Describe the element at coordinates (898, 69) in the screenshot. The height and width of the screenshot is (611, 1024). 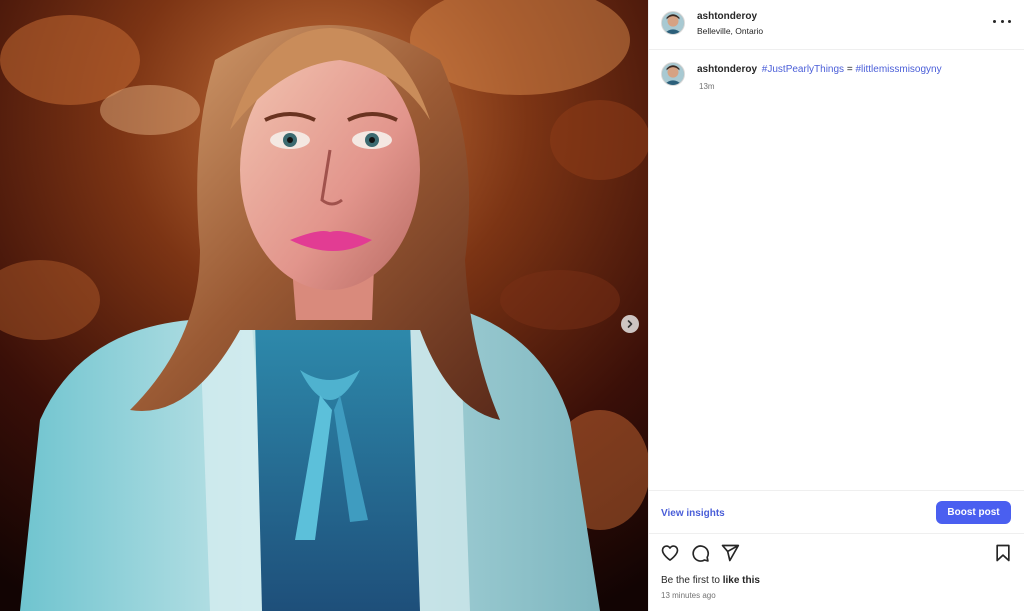
I see `hashtag-link: #littlemissmisogyny` at that location.